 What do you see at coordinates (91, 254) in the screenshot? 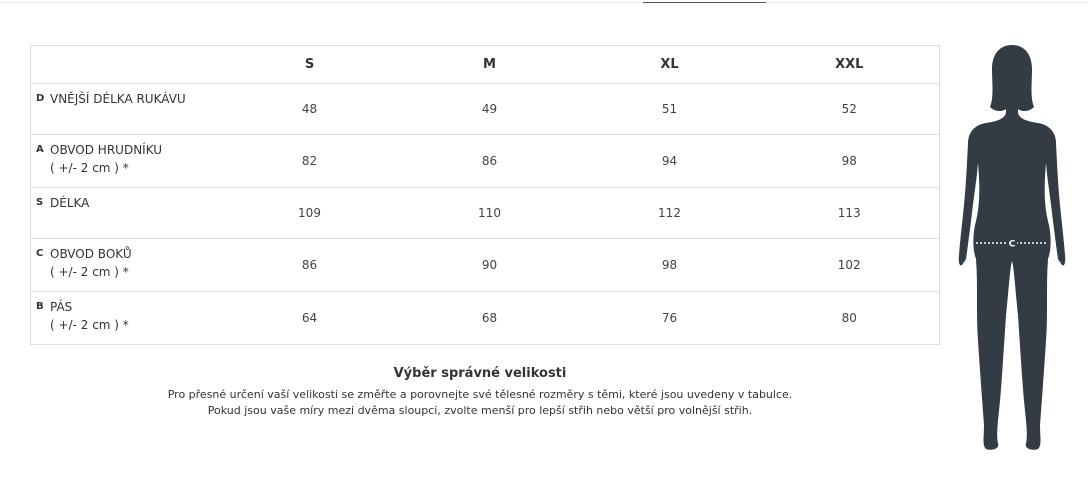
I see `measure-name: OBVOD BOKŮ` at bounding box center [91, 254].